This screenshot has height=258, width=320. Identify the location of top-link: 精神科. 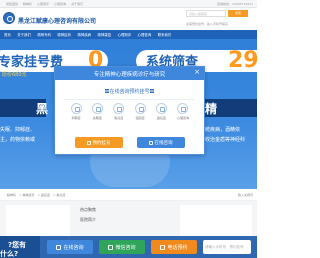
(27, 4).